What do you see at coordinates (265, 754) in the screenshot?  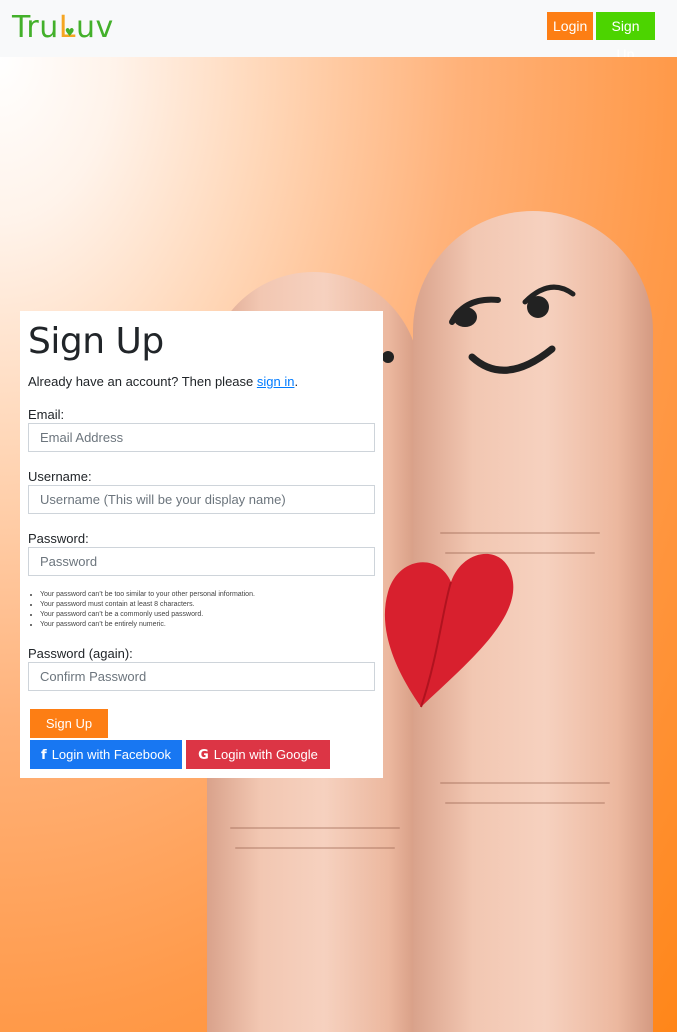 I see `google-login-label: Login with Google` at bounding box center [265, 754].